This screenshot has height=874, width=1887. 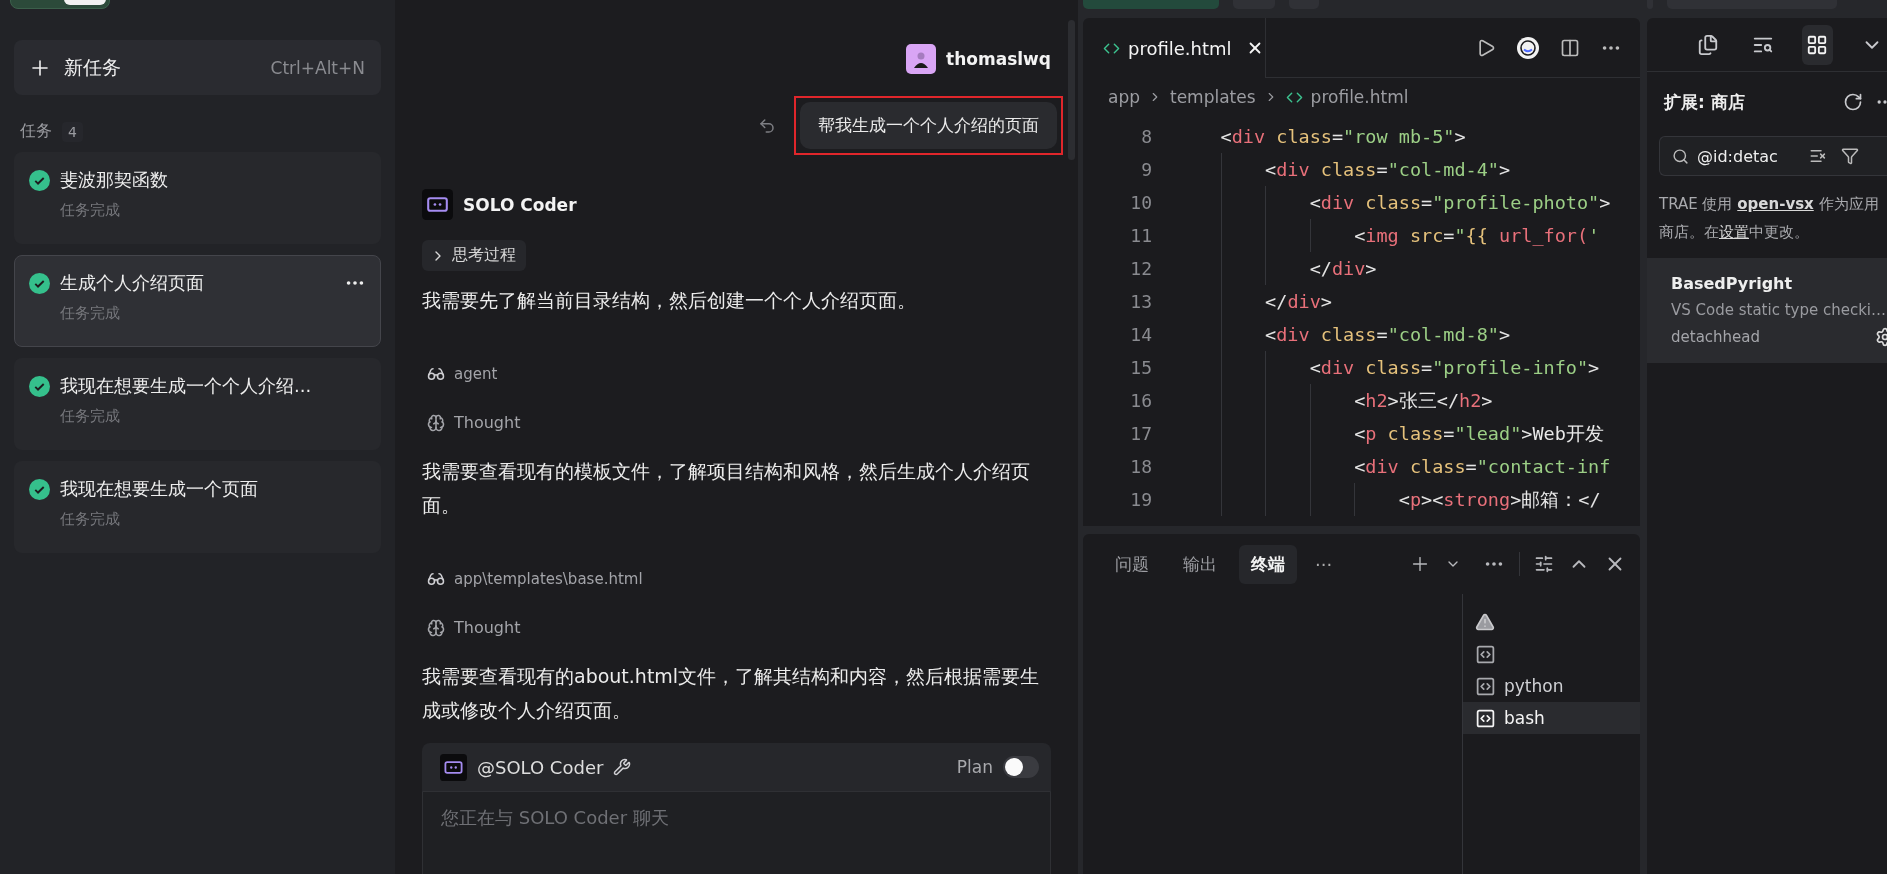 What do you see at coordinates (1551, 686) in the screenshot?
I see `terminal-item: python` at bounding box center [1551, 686].